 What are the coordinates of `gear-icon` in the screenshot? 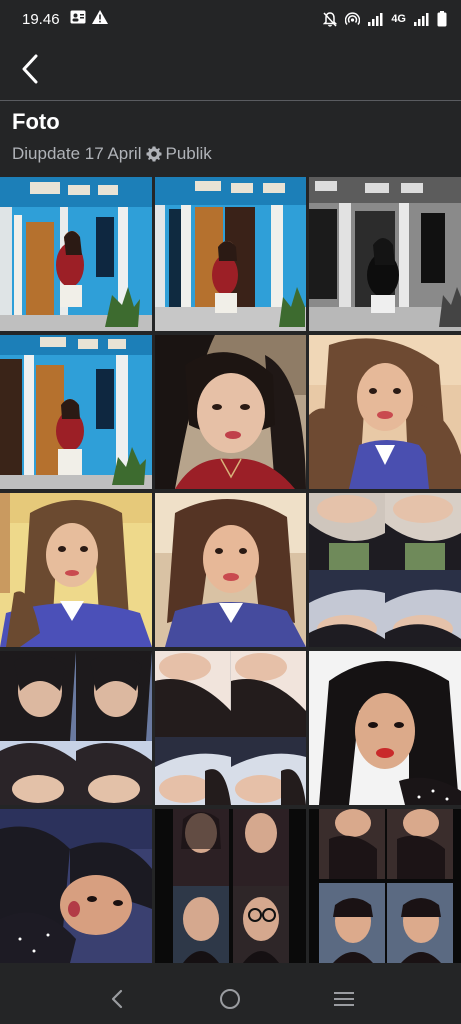 It's located at (154, 154).